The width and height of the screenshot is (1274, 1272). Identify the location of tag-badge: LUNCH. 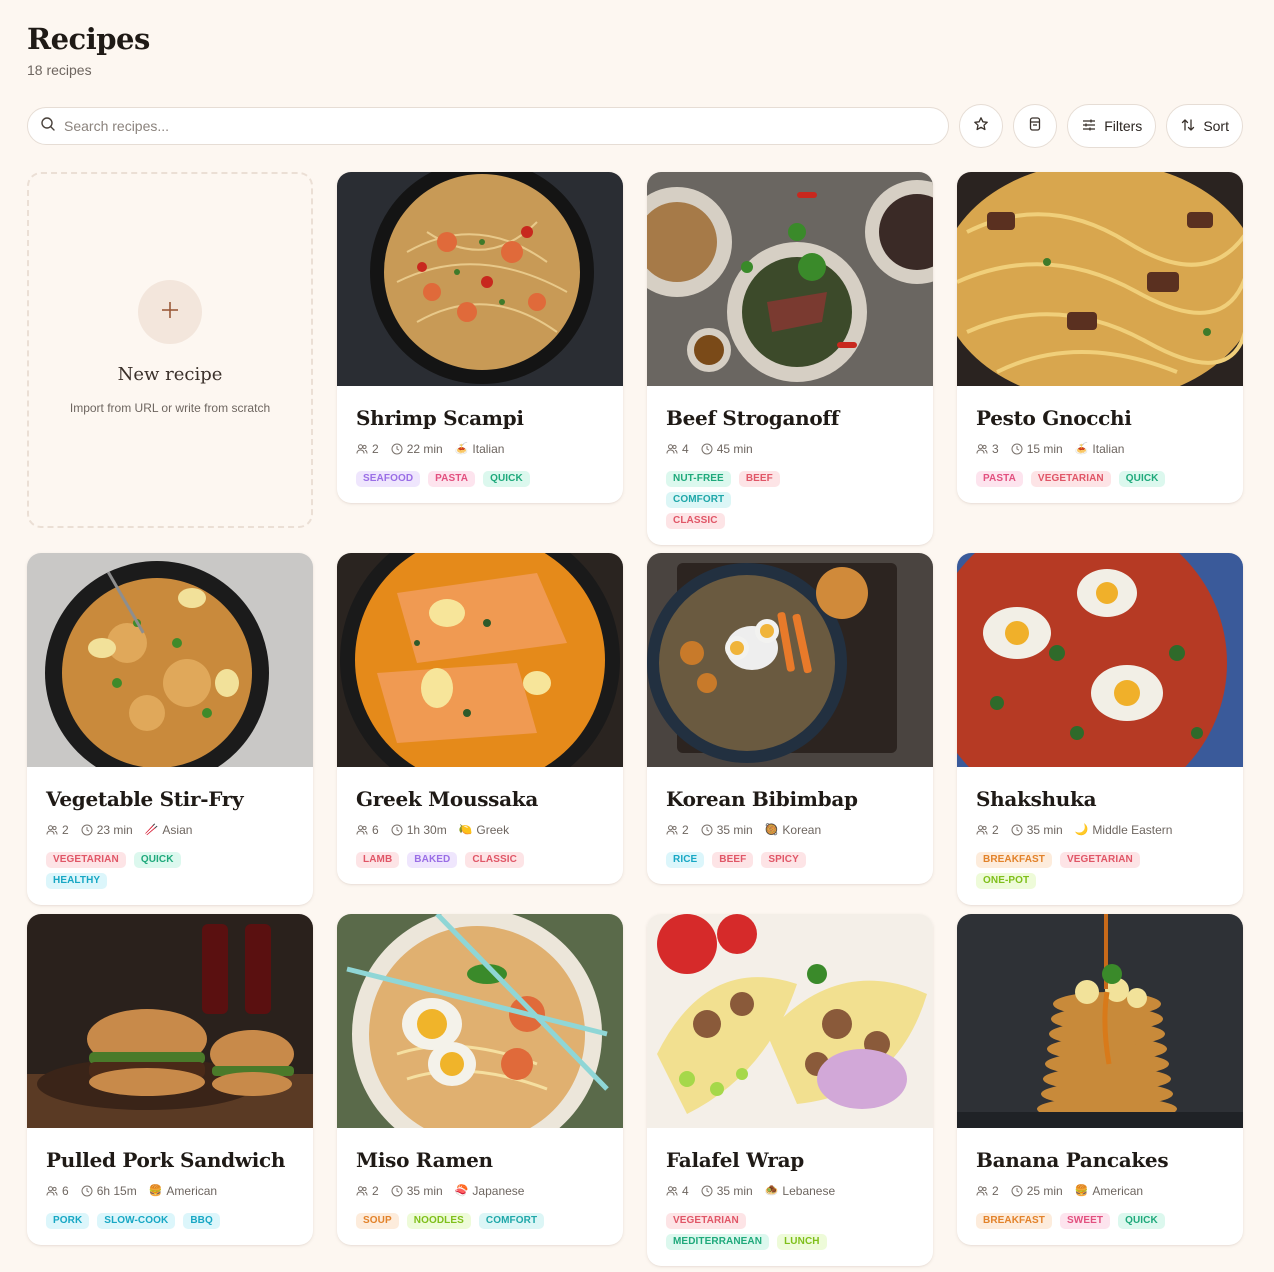
(802, 1242).